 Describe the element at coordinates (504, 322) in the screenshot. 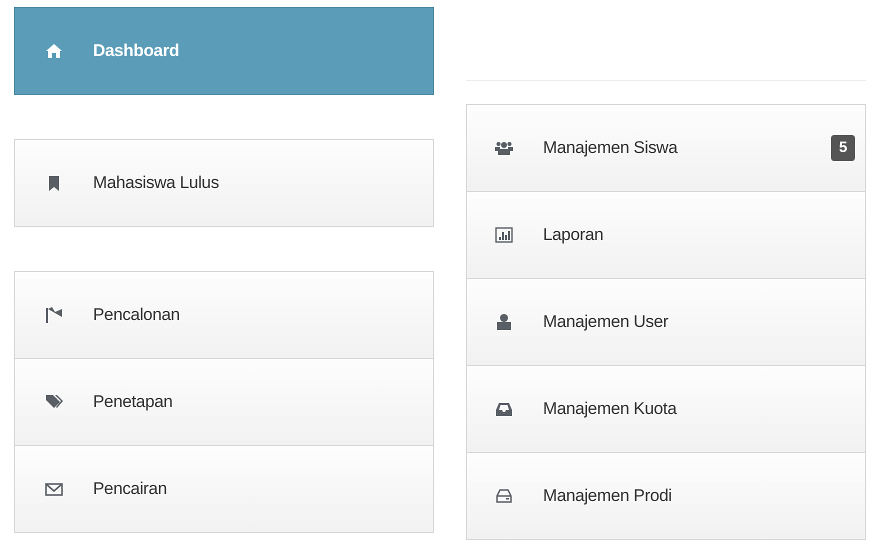

I see `user-icon` at that location.